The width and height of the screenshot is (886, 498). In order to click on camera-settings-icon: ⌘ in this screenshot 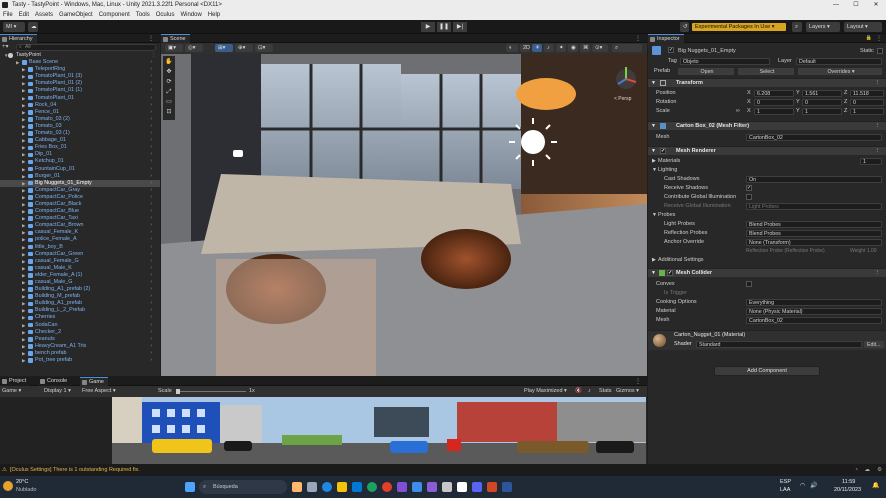, I will do `click(585, 48)`.